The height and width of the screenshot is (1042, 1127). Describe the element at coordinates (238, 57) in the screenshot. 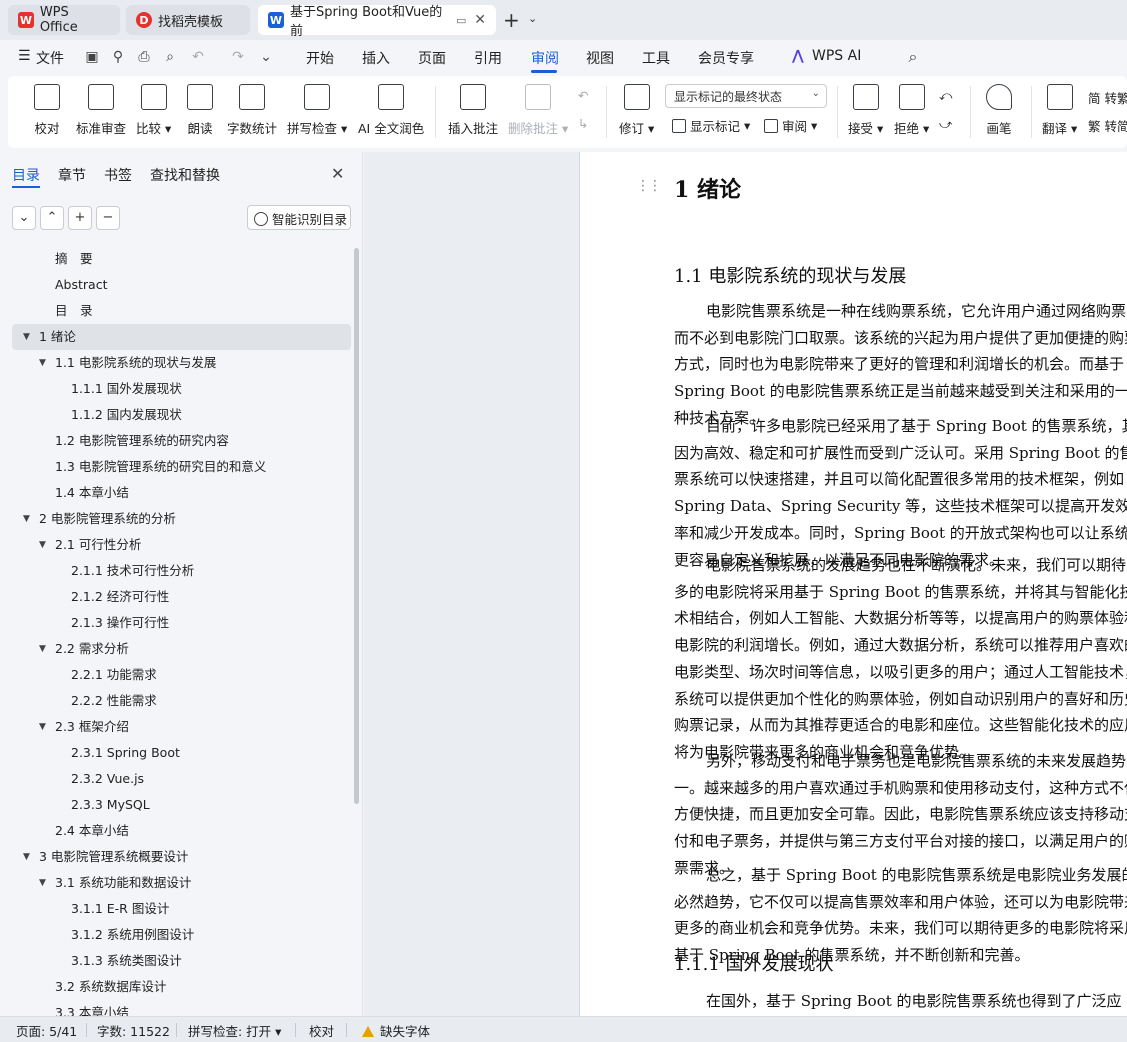

I see `redo-icon: ↷` at that location.